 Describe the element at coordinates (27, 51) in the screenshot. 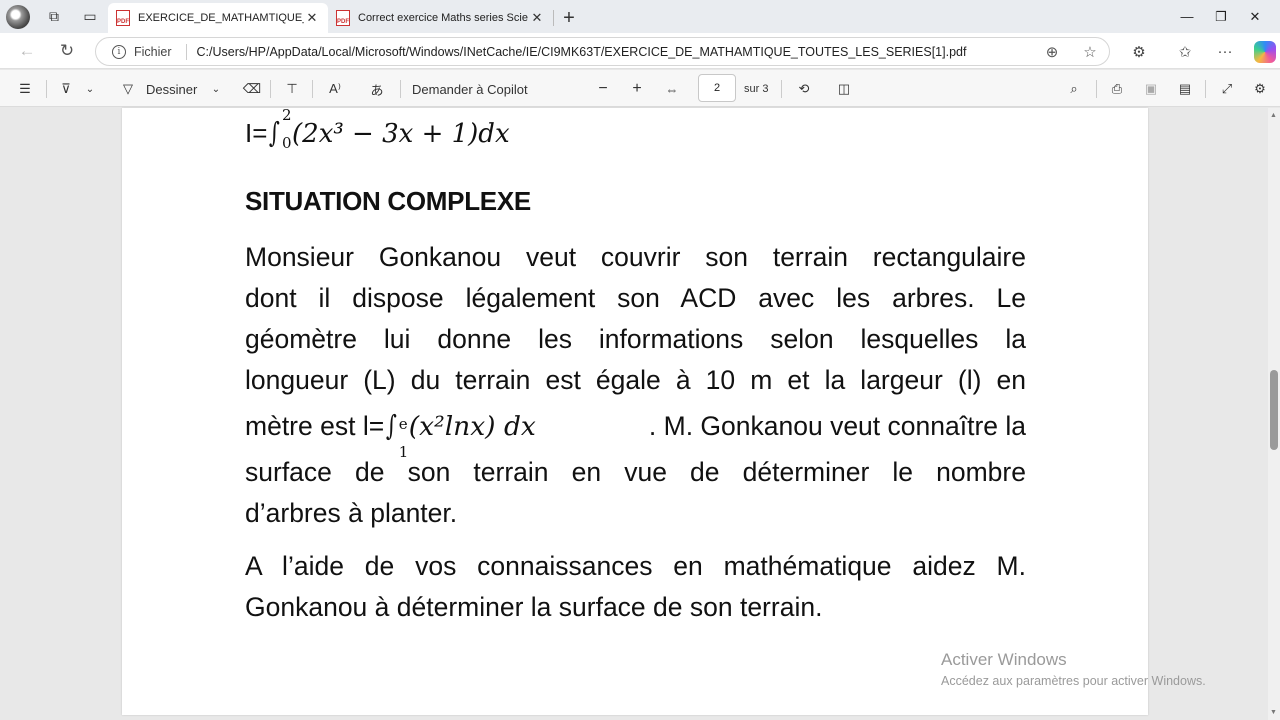

I see `back-button: ←` at that location.